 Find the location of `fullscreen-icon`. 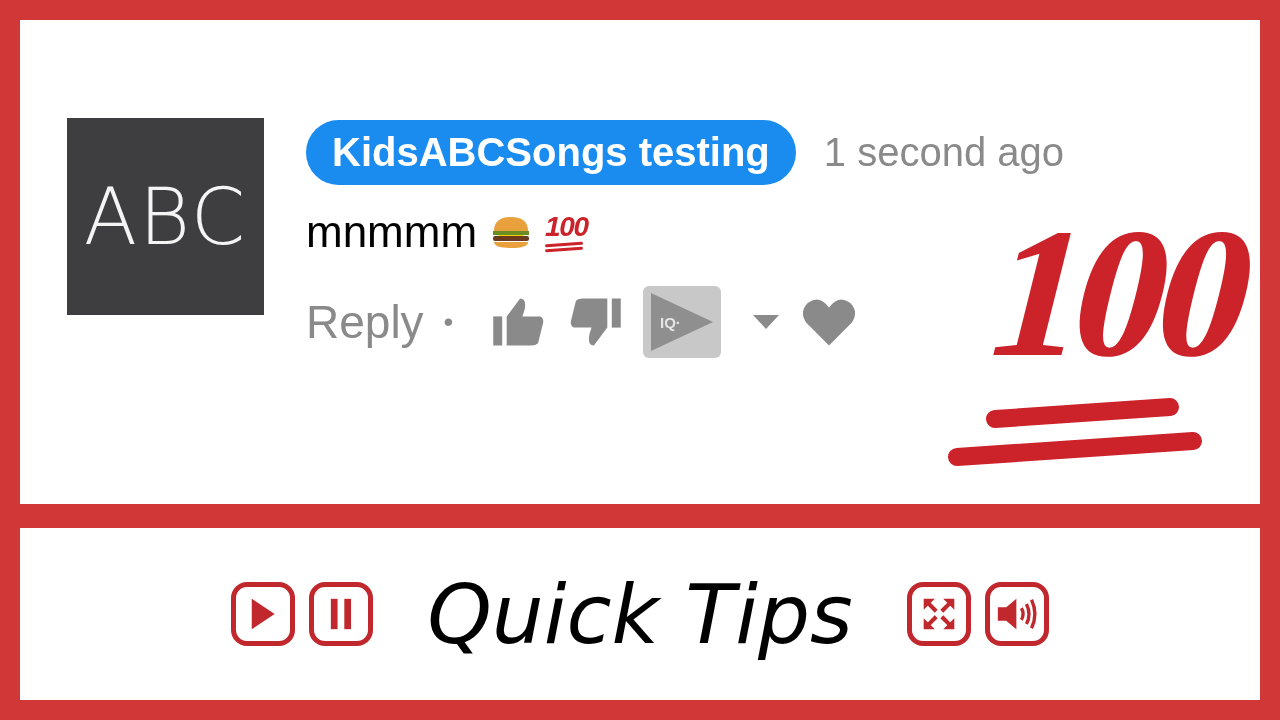

fullscreen-icon is located at coordinates (938, 614).